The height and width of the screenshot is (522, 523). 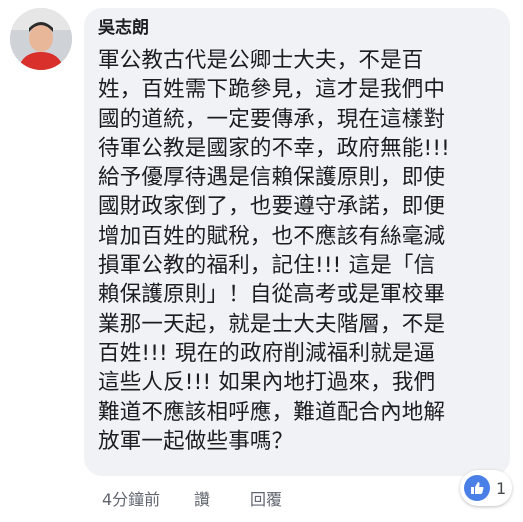 I want to click on thumbs-up-icon, so click(x=477, y=488).